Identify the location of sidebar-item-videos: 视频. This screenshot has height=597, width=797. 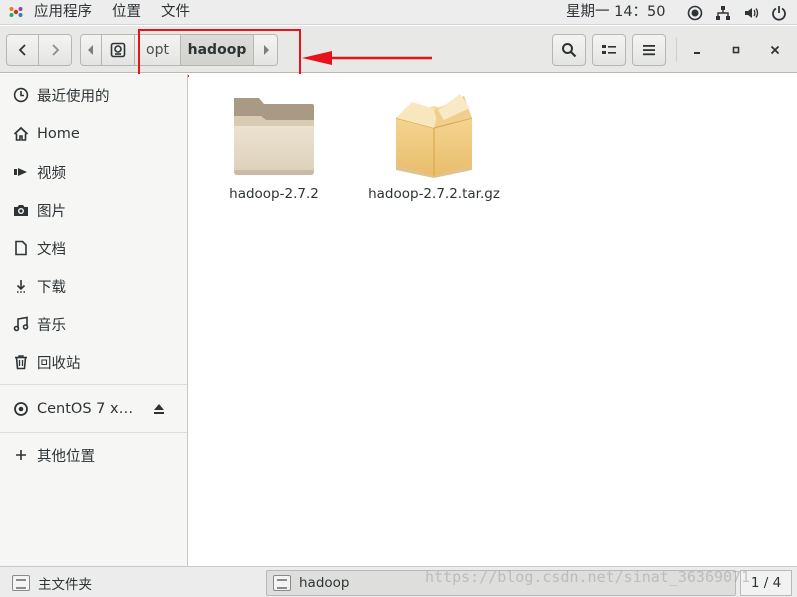
(93, 172).